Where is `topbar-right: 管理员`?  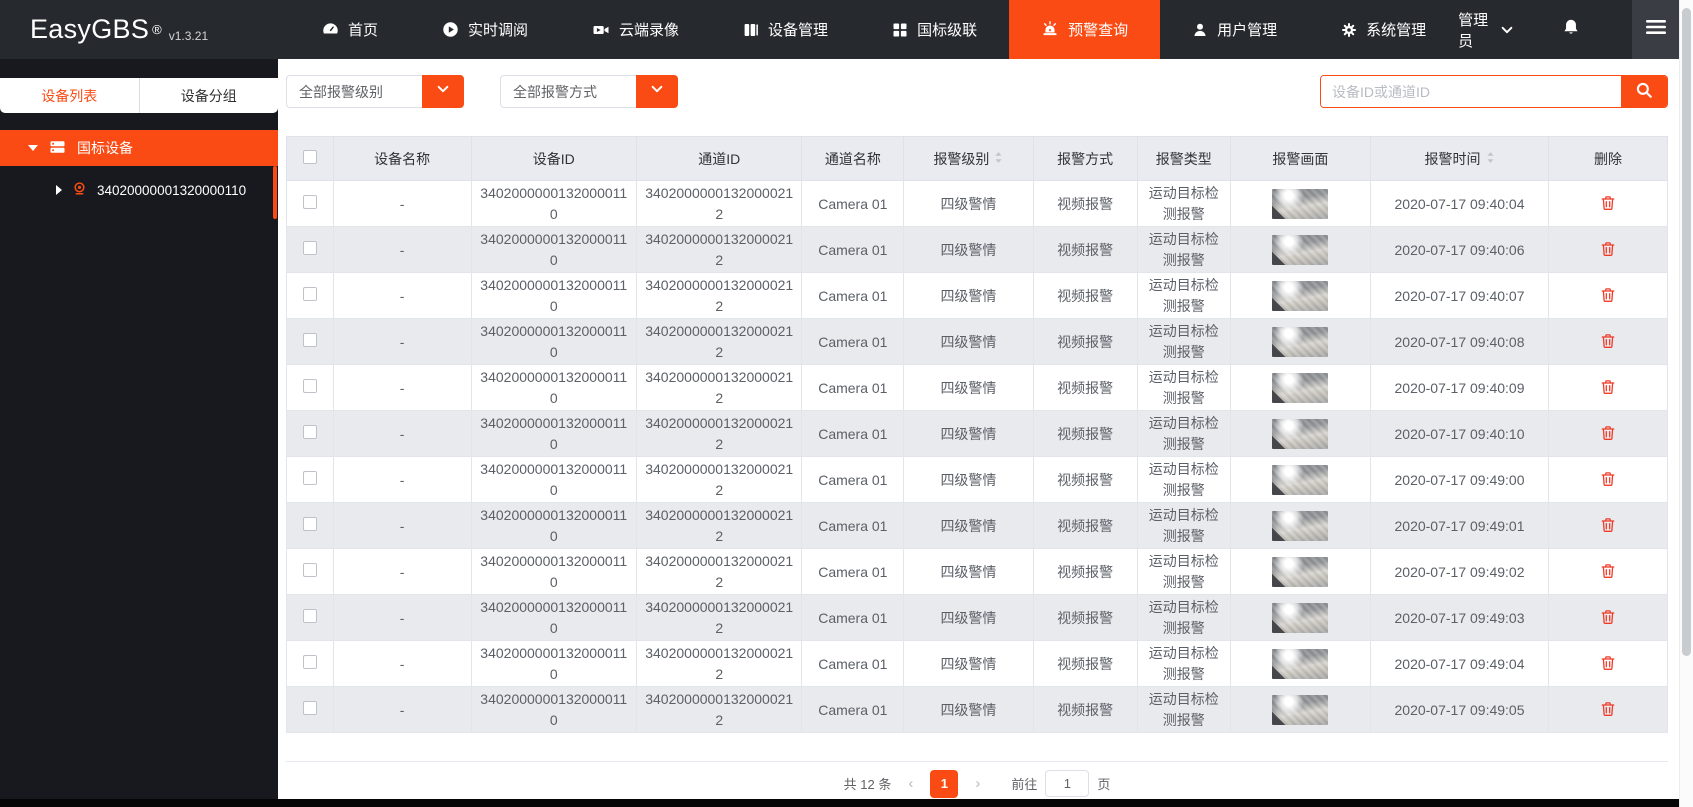 topbar-right: 管理员 is located at coordinates (1568, 29).